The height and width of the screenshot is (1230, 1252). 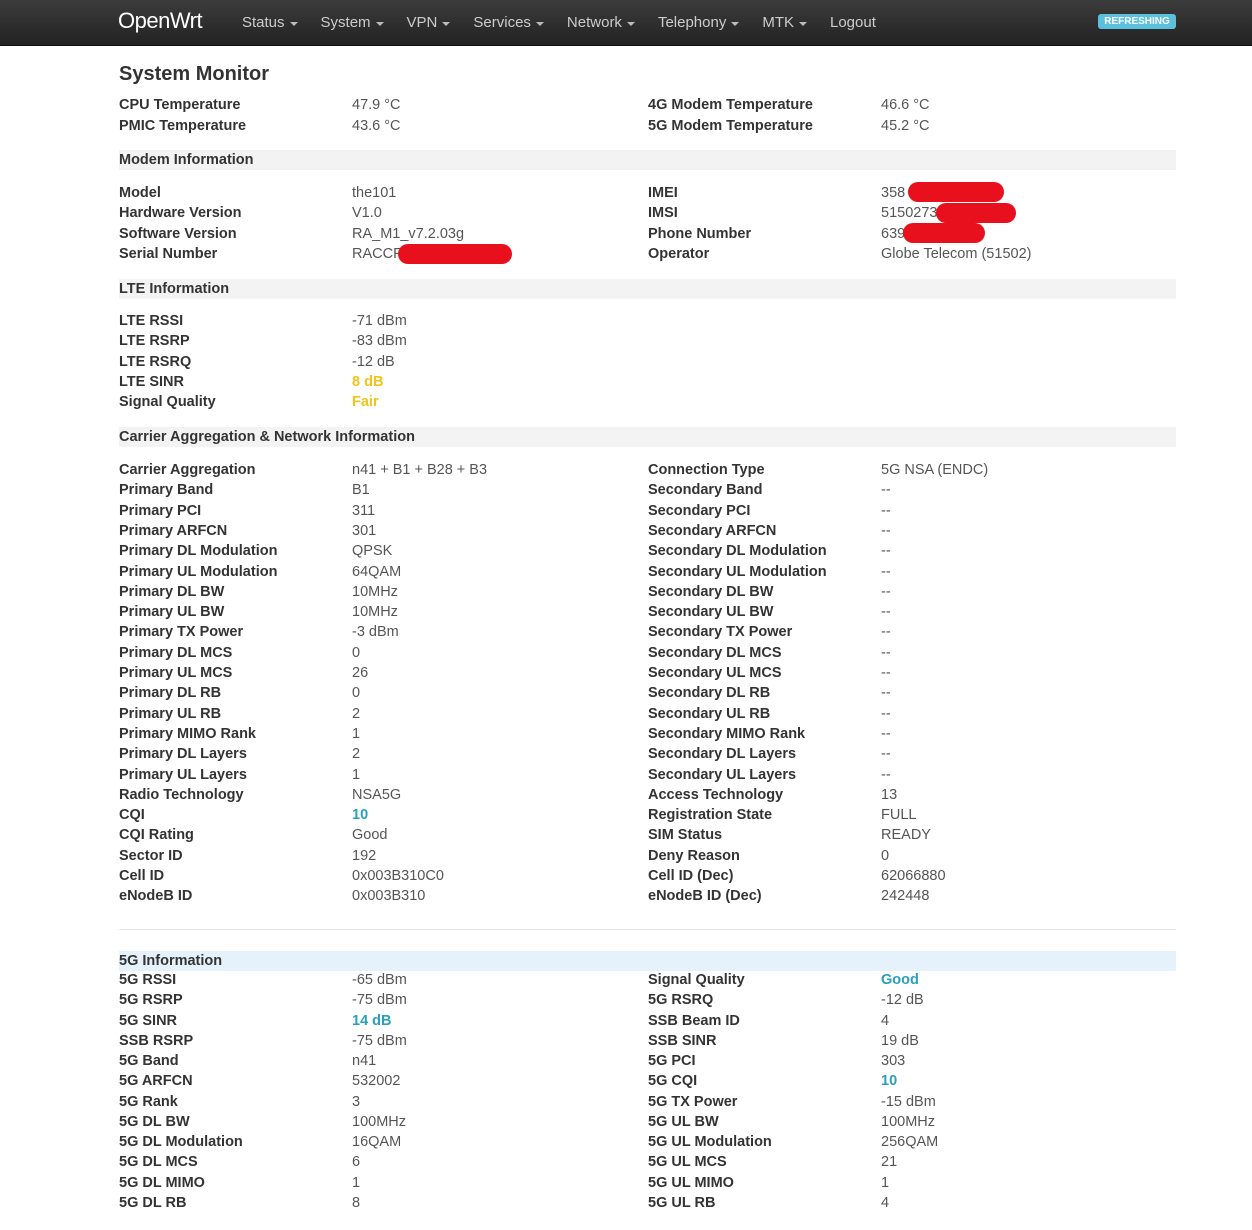 What do you see at coordinates (176, 673) in the screenshot?
I see `field-label: Primary UL MCS` at bounding box center [176, 673].